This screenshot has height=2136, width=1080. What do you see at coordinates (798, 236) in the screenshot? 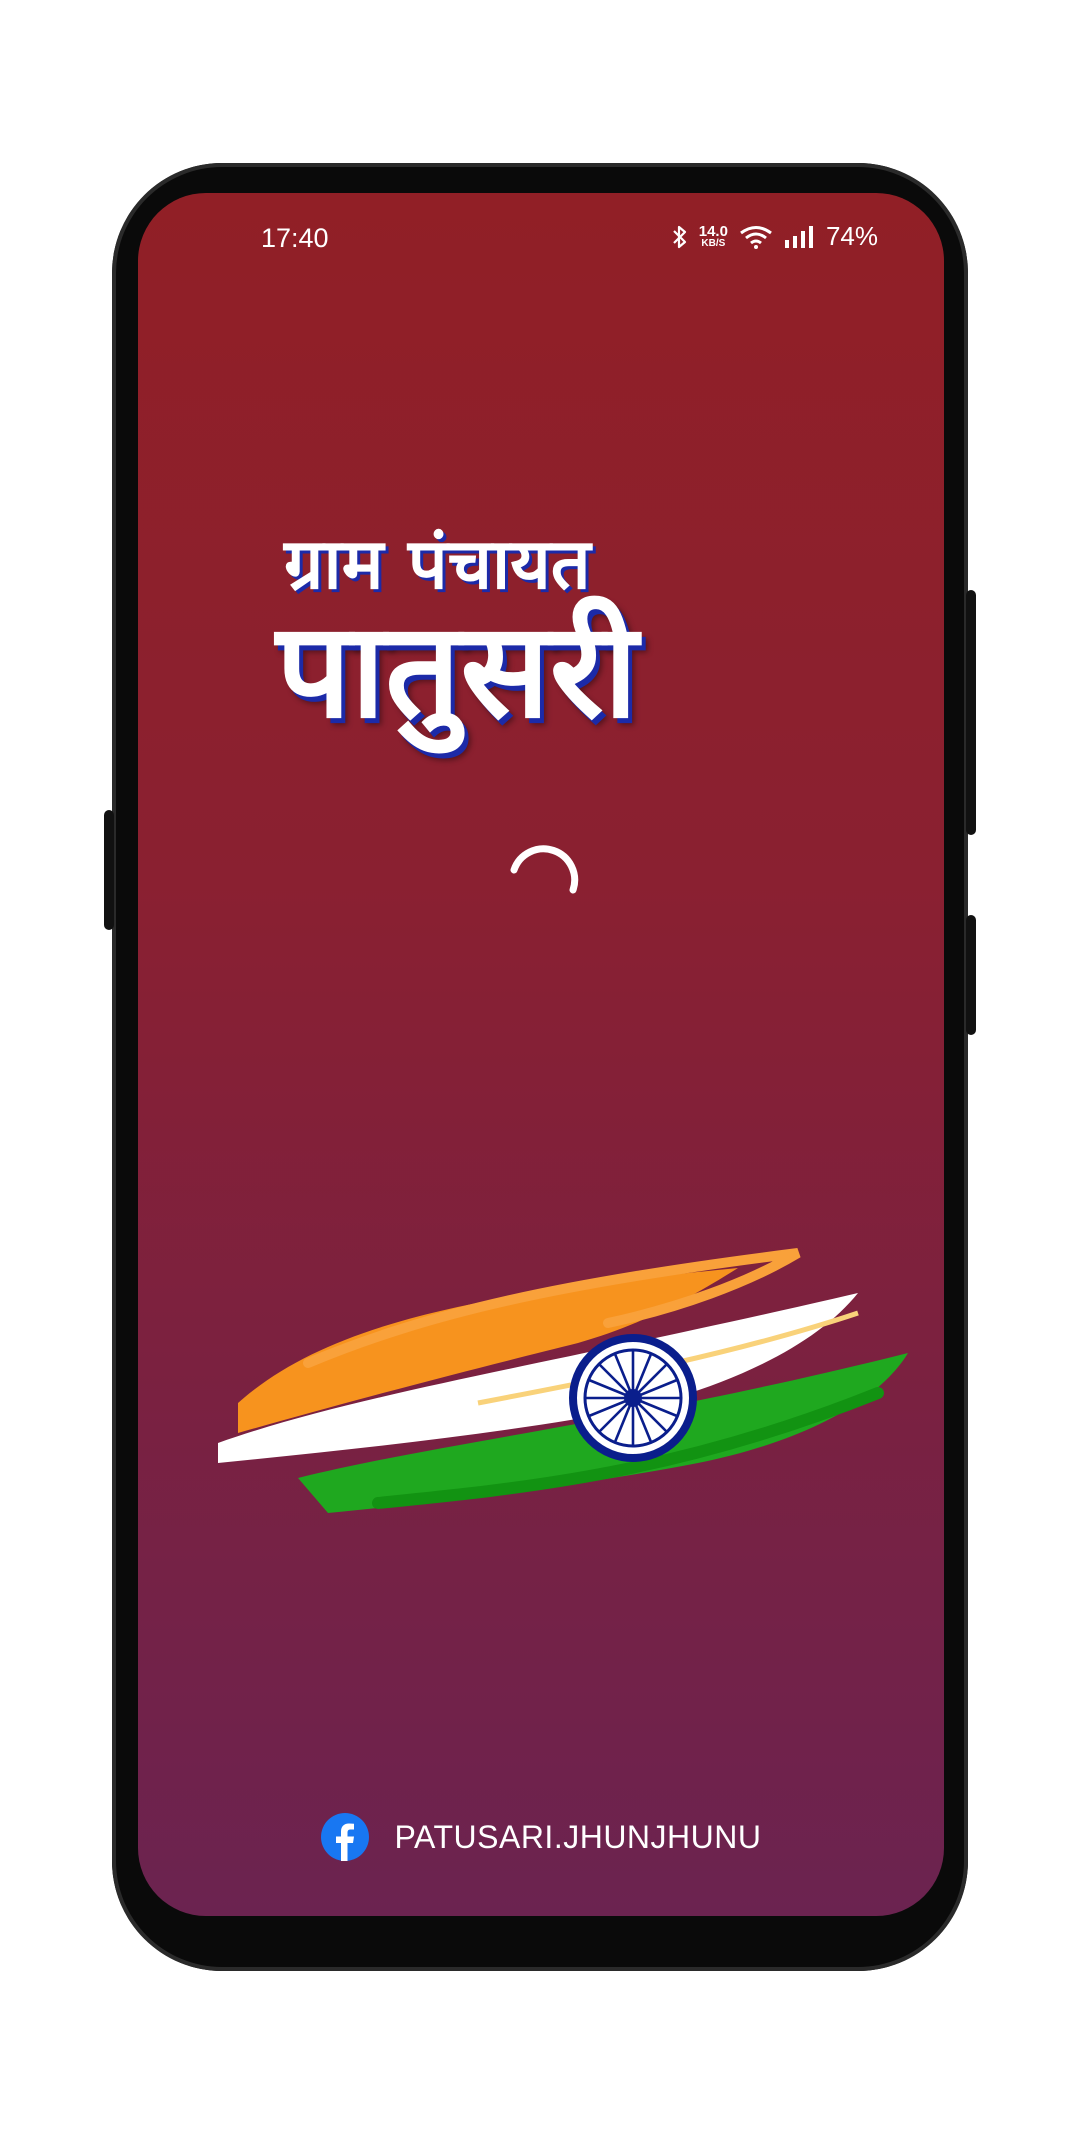
I see `signal-icon` at bounding box center [798, 236].